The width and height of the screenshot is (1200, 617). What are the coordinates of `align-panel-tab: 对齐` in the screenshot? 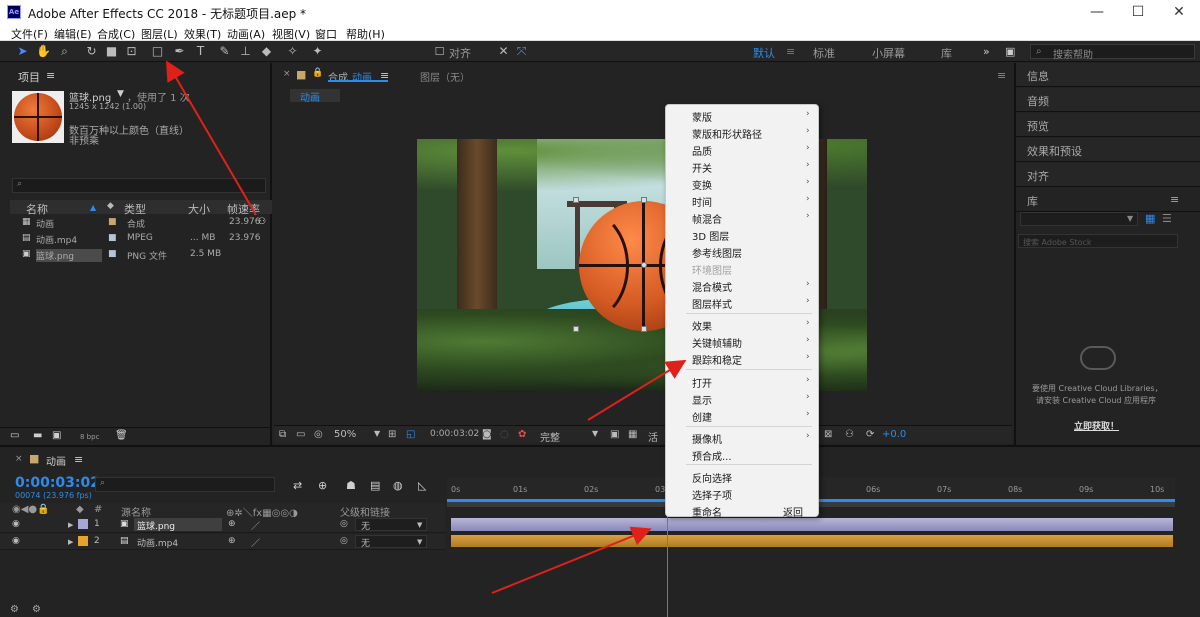 It's located at (1108, 175).